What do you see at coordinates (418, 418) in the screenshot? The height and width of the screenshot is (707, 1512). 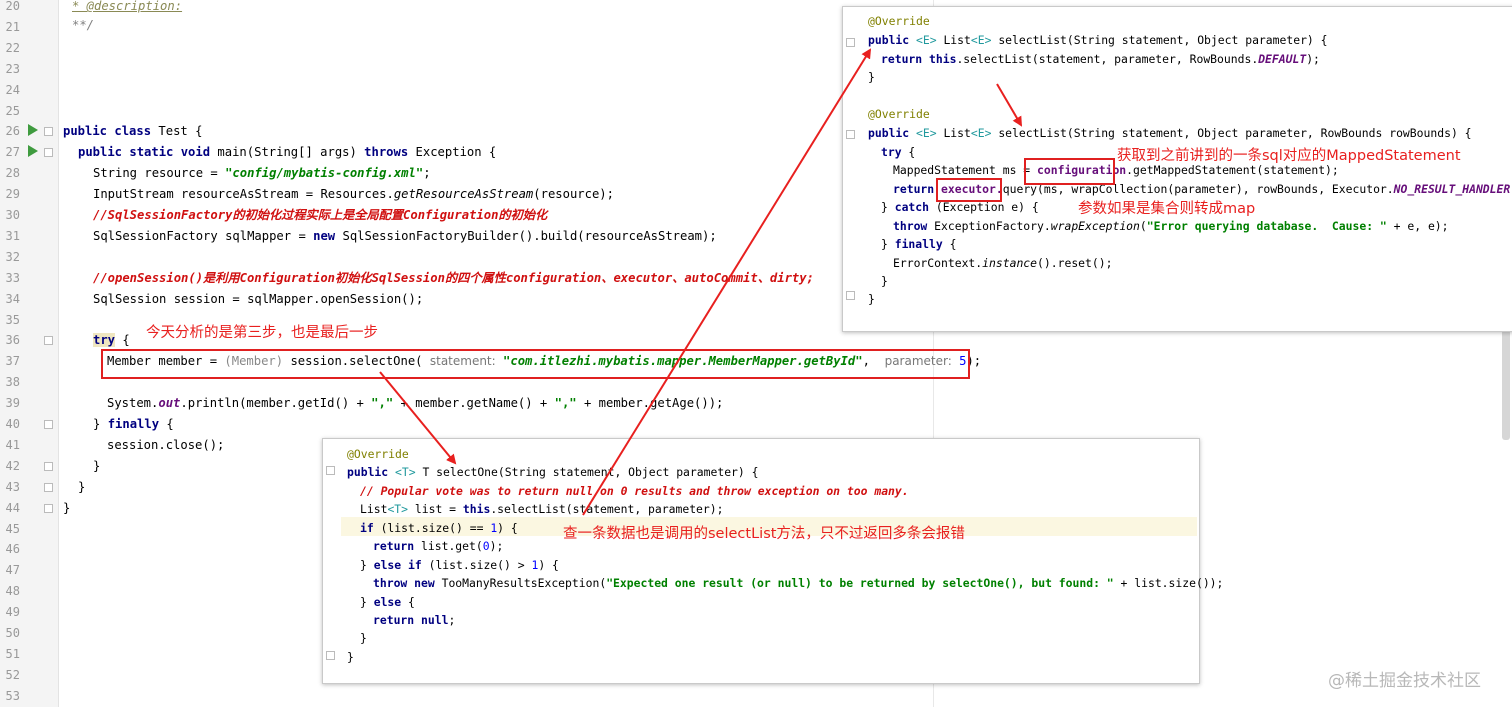 I see `arrow-to-selectone` at bounding box center [418, 418].